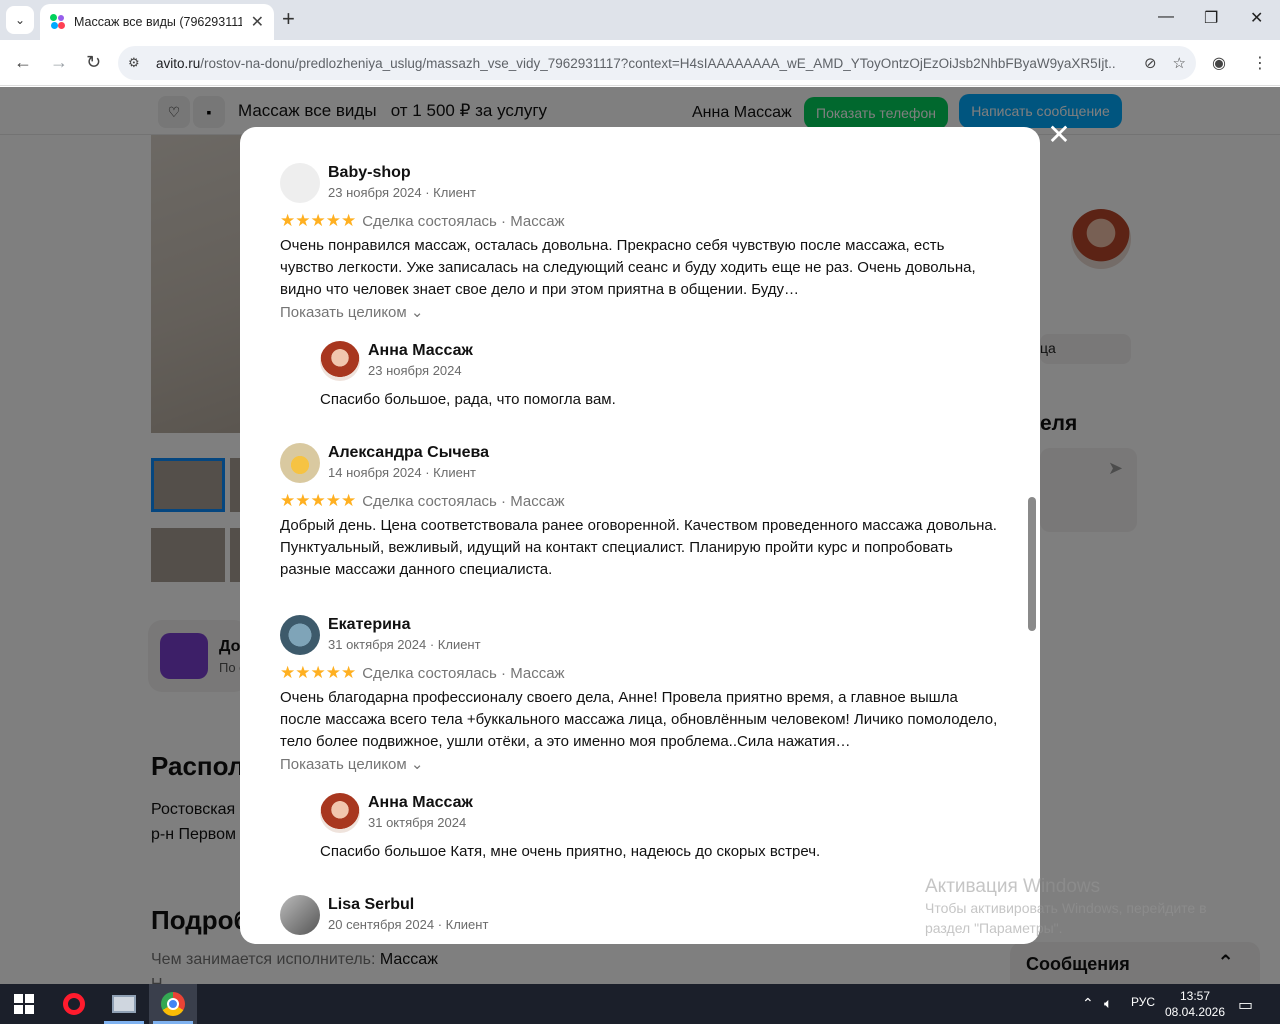 The height and width of the screenshot is (1024, 1280). Describe the element at coordinates (1032, 564) in the screenshot. I see `modal-scrollbar-thumb` at that location.